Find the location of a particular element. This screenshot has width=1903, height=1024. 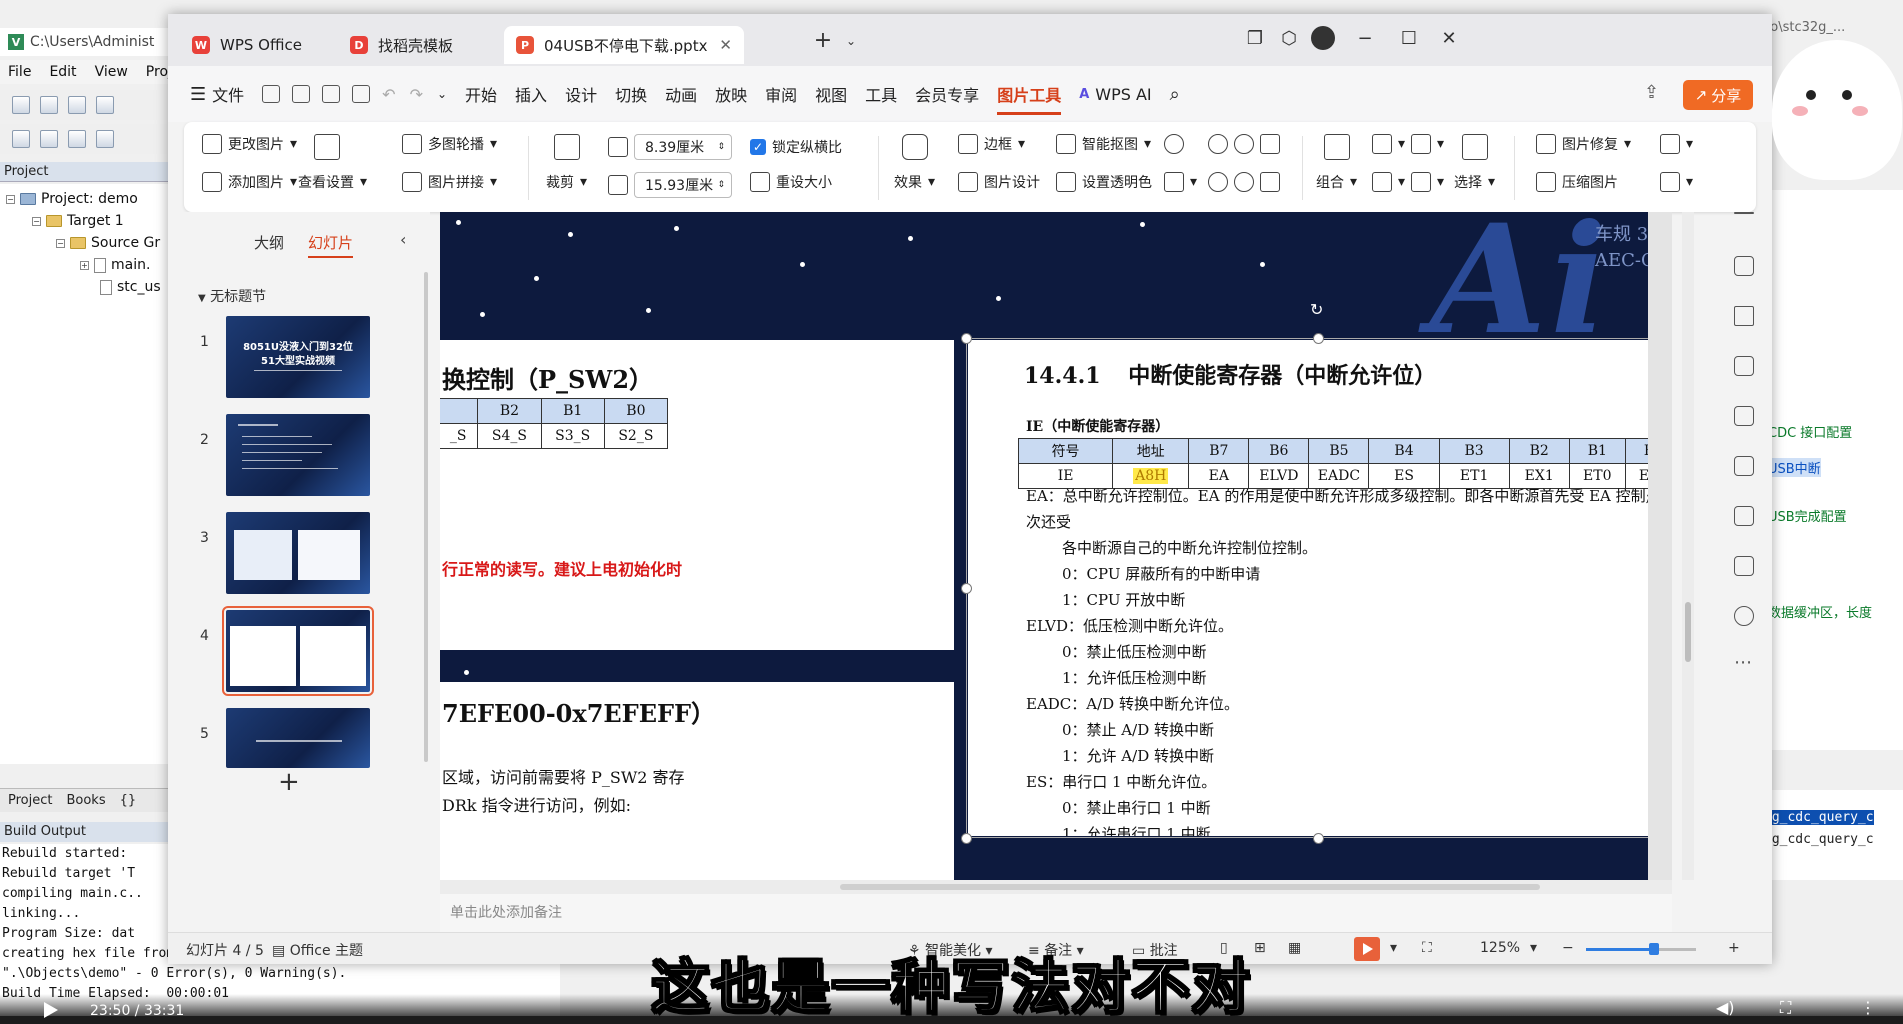

reset-picture-icon is located at coordinates (1270, 182).